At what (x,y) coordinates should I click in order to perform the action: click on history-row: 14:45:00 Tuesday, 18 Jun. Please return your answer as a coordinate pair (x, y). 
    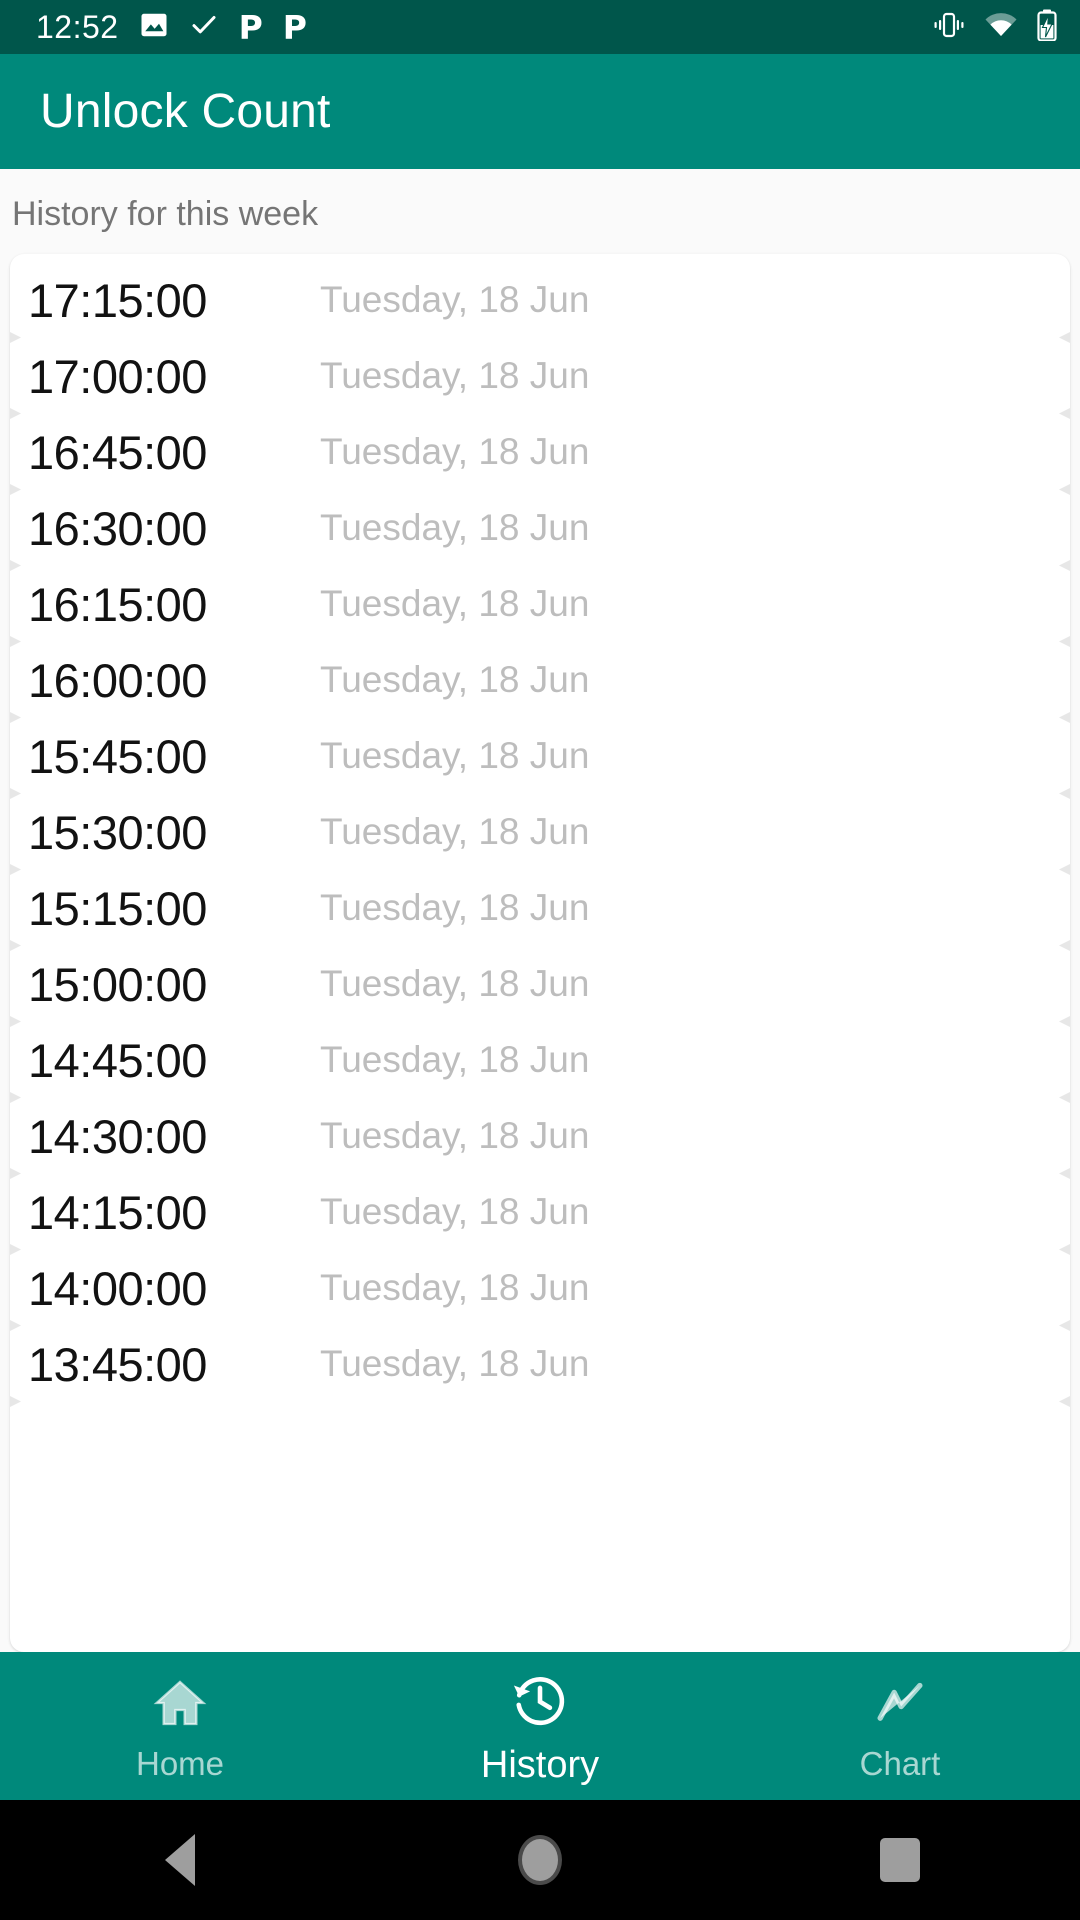
    Looking at the image, I should click on (540, 1060).